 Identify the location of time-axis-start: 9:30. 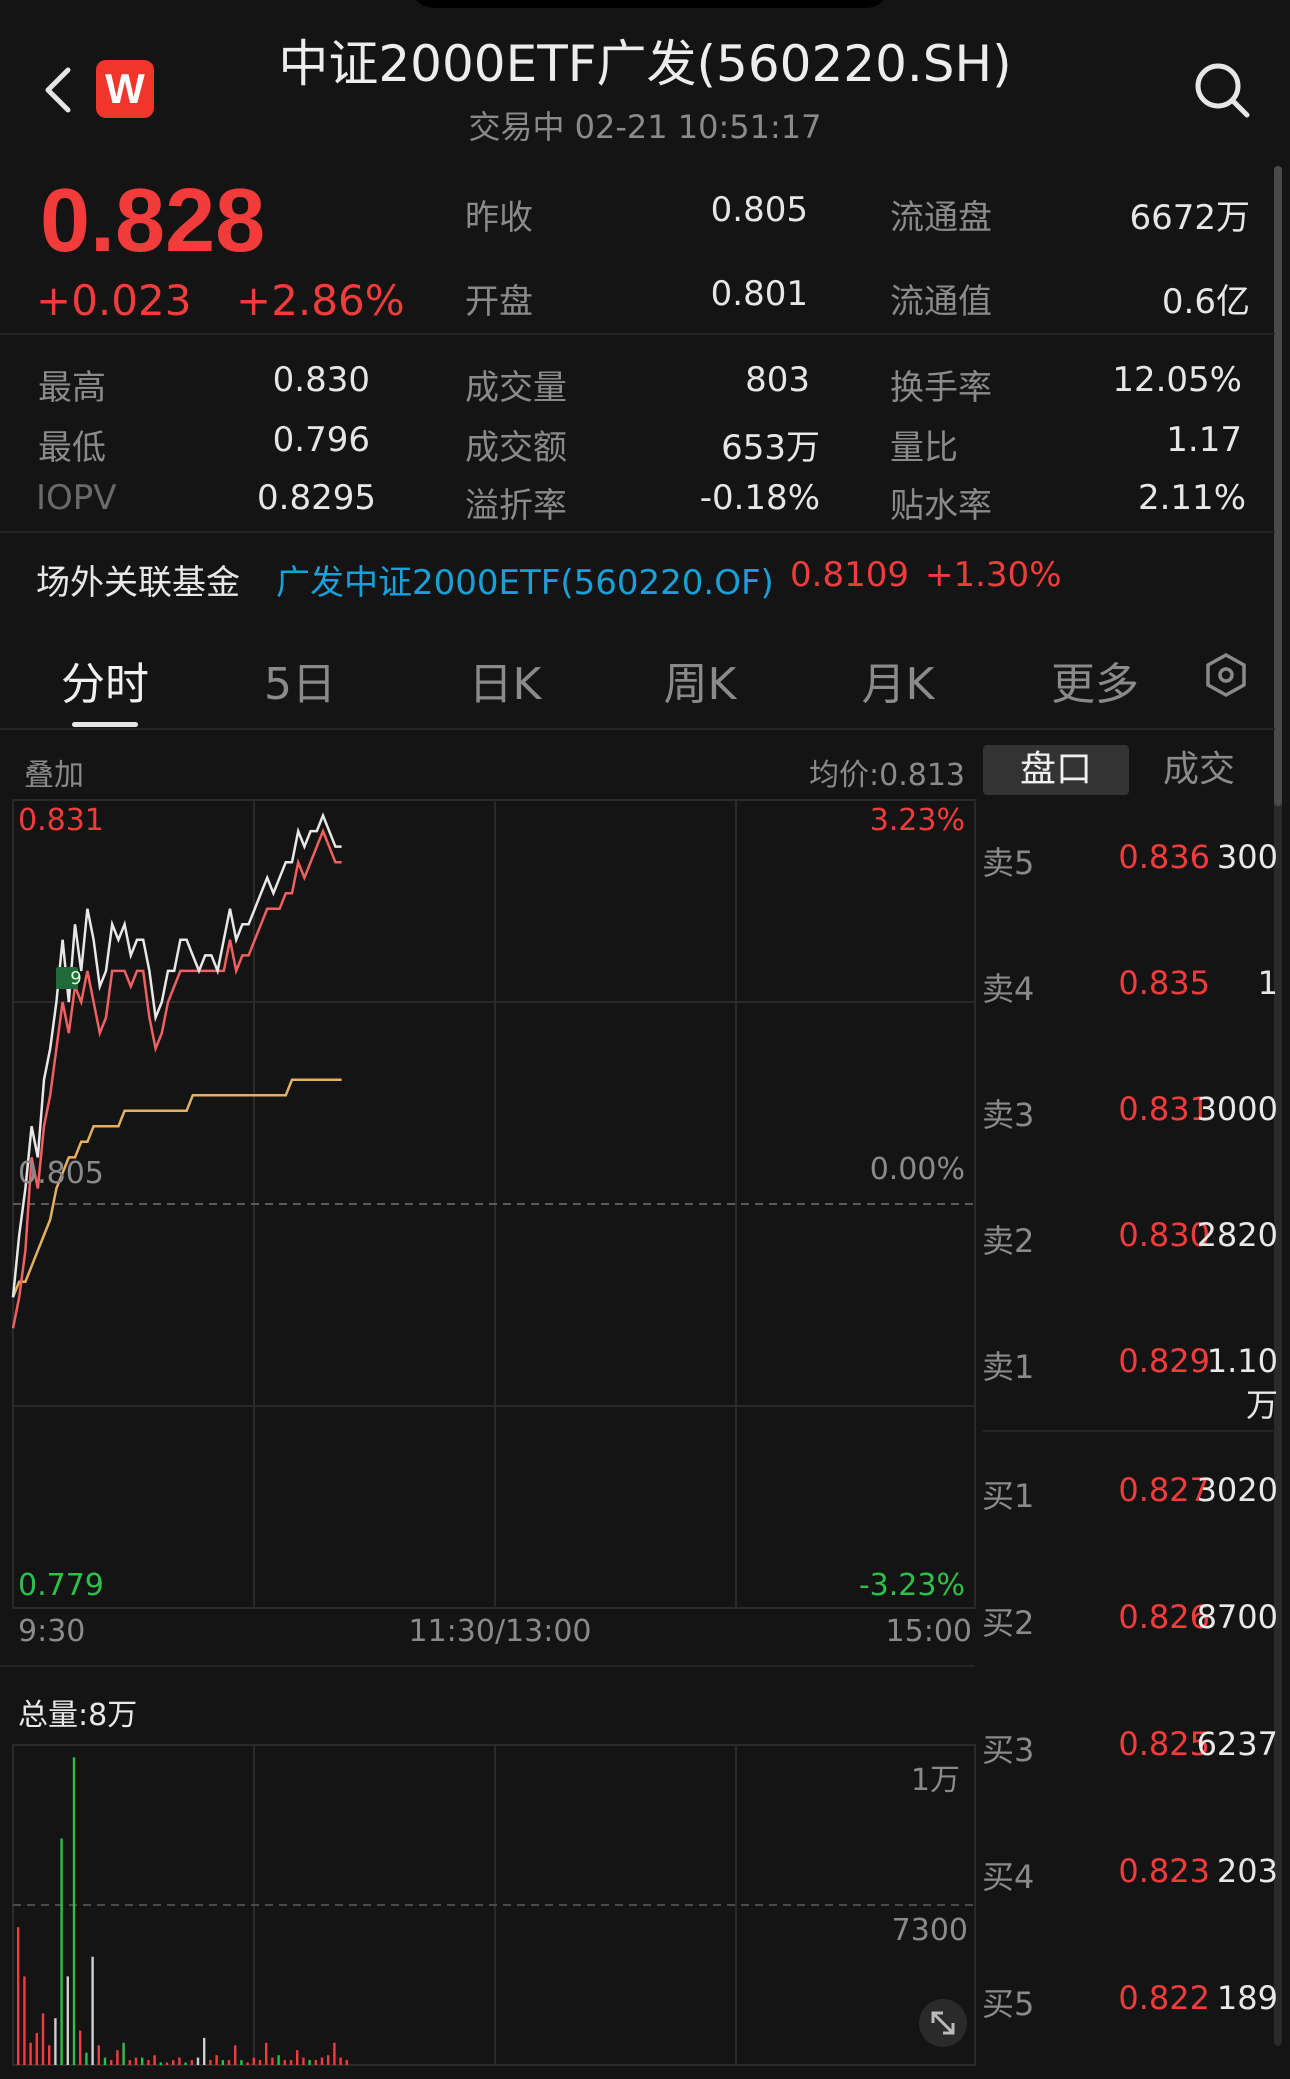
(52, 1631).